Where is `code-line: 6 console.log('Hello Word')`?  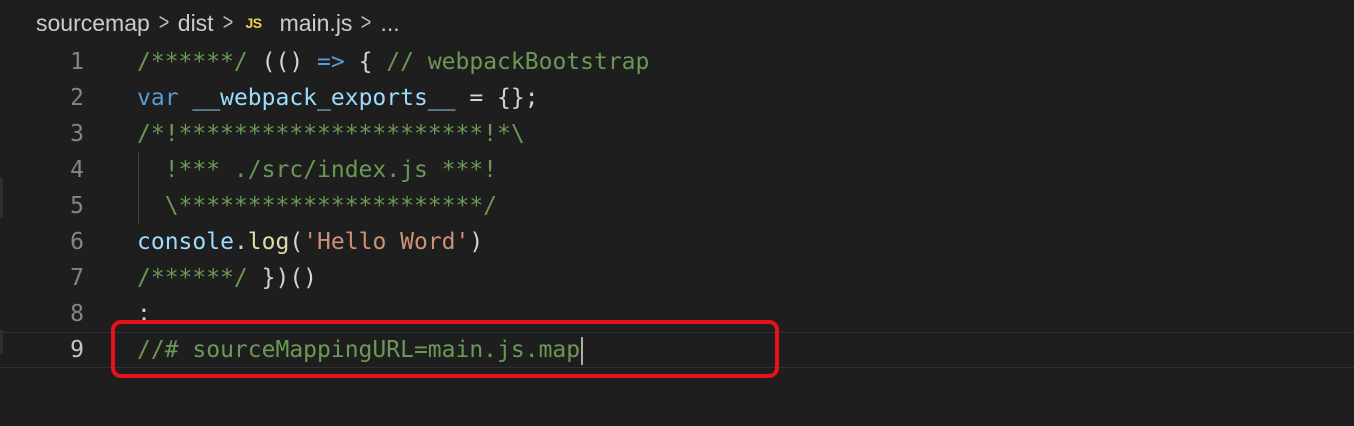
code-line: 6 console.log('Hello Word') is located at coordinates (677, 242).